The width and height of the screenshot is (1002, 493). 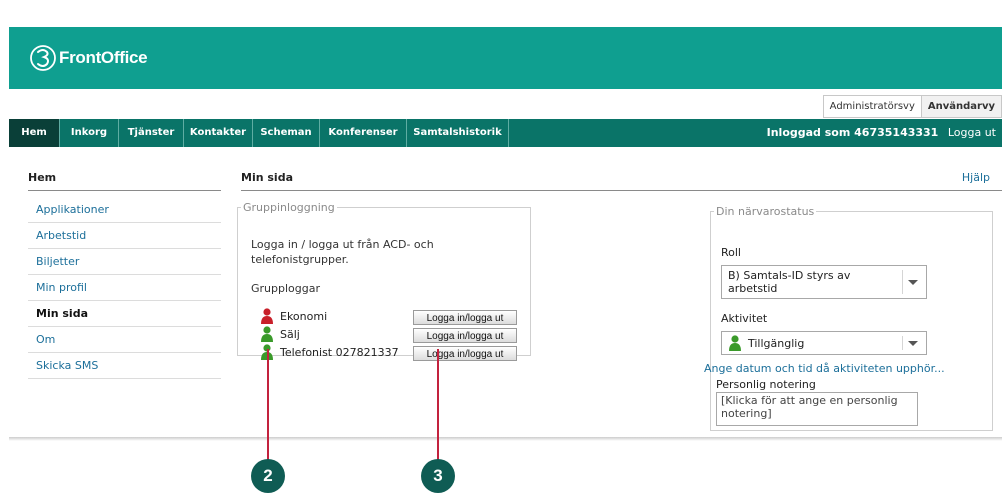 I want to click on help-link: Hjälp, so click(x=976, y=177).